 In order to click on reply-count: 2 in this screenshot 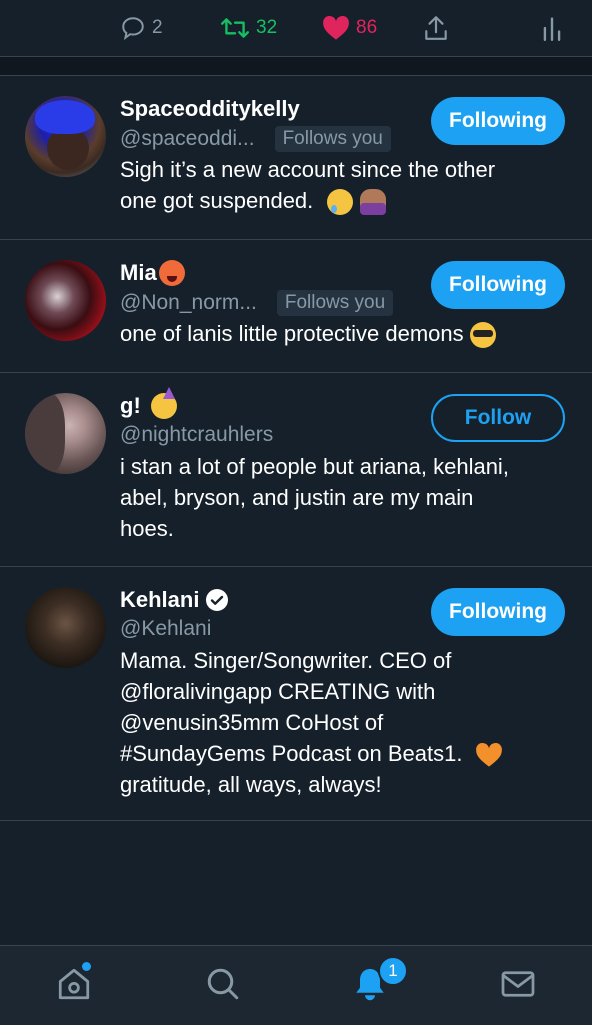, I will do `click(157, 27)`.